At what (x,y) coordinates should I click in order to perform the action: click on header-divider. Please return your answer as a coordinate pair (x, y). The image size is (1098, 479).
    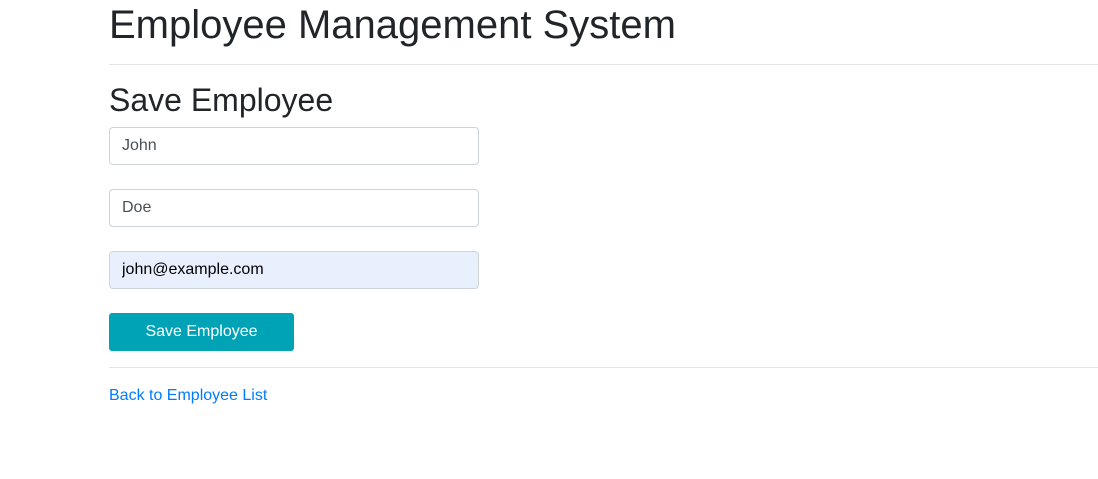
    Looking at the image, I should click on (603, 64).